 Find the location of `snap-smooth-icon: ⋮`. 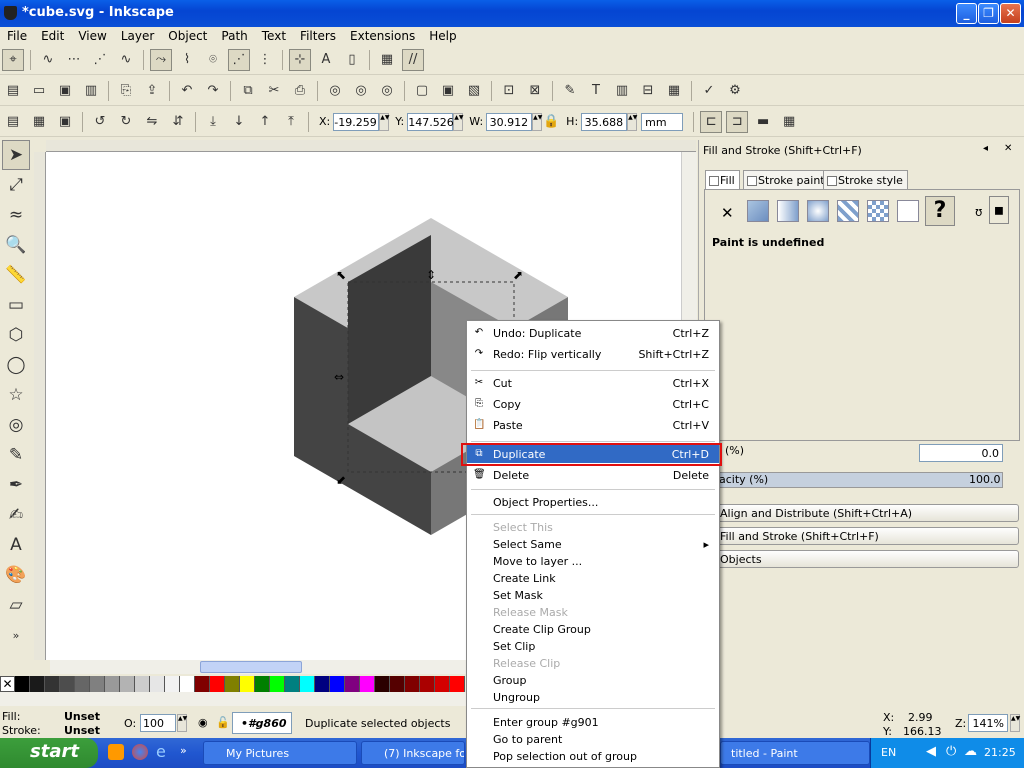

snap-smooth-icon: ⋮ is located at coordinates (265, 60).